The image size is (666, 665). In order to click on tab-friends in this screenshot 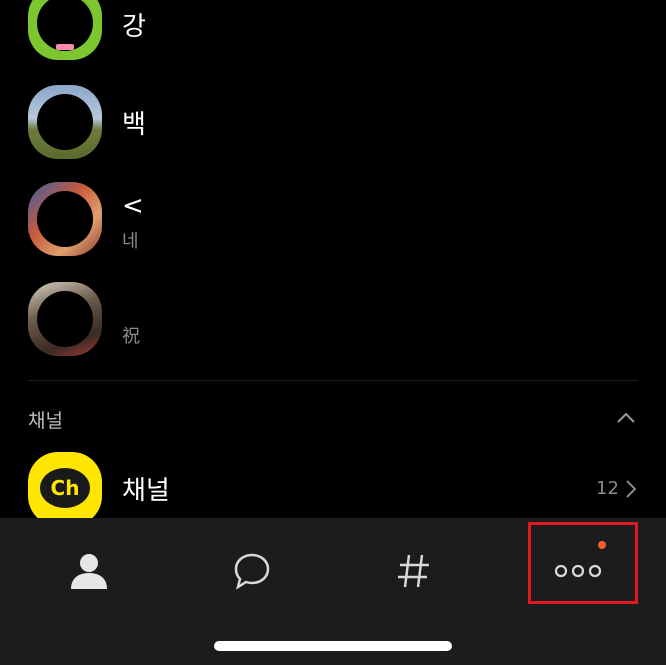, I will do `click(89, 571)`.